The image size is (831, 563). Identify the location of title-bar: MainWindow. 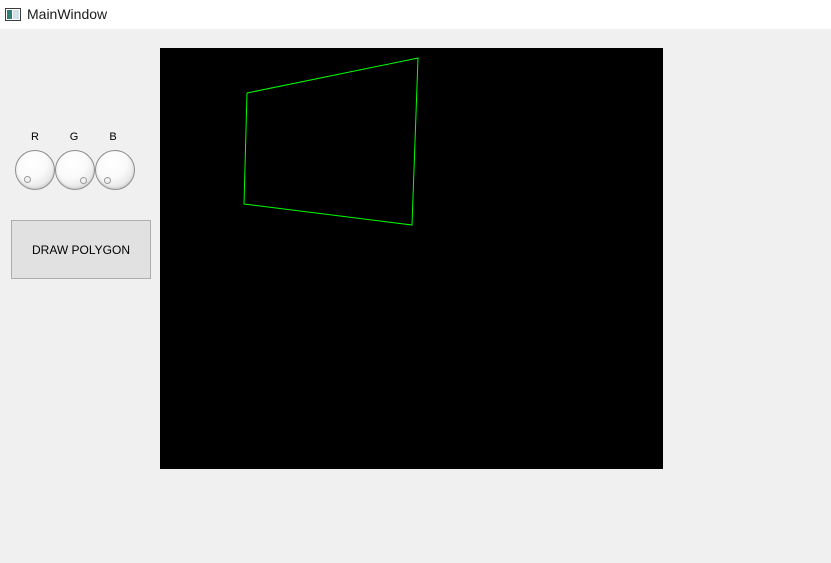
(415, 14).